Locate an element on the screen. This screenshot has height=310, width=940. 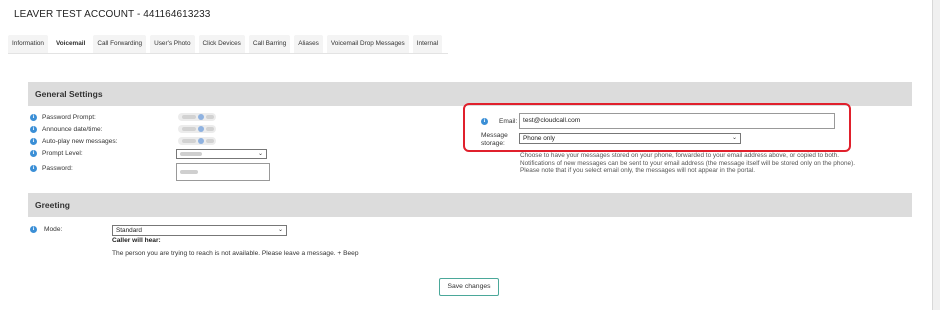
mode-label: Mode: is located at coordinates (53, 229).